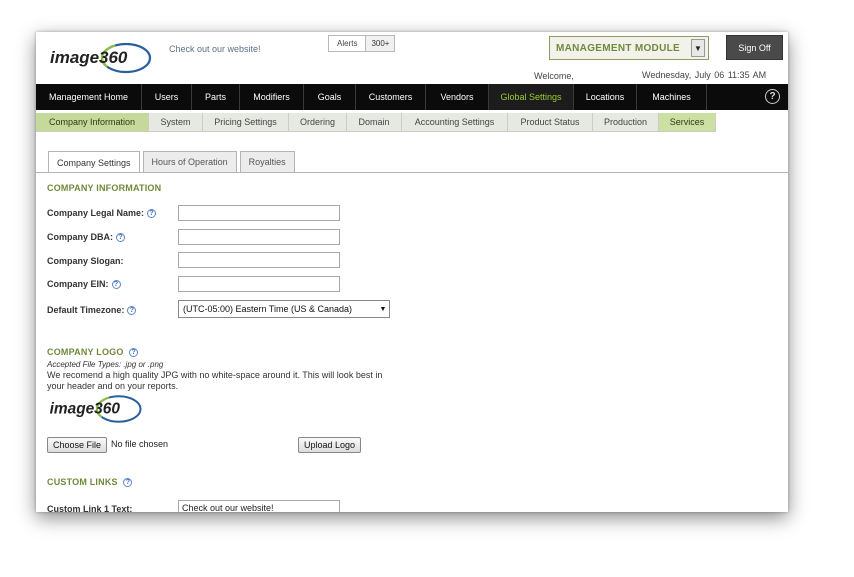 The height and width of the screenshot is (577, 854). What do you see at coordinates (605, 97) in the screenshot?
I see `nav-locations: Locations` at bounding box center [605, 97].